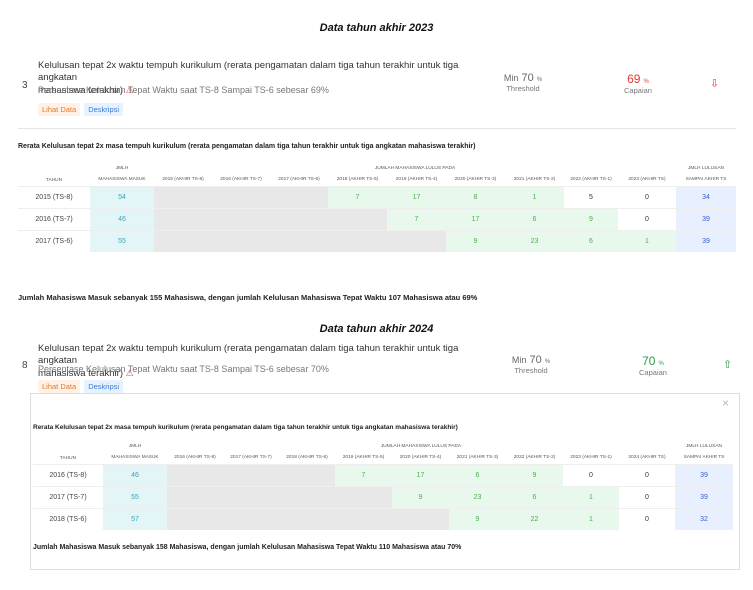 The image size is (753, 590). What do you see at coordinates (416, 180) in the screenshot?
I see `col-header: 2019 (AKHIR TS-4)` at bounding box center [416, 180].